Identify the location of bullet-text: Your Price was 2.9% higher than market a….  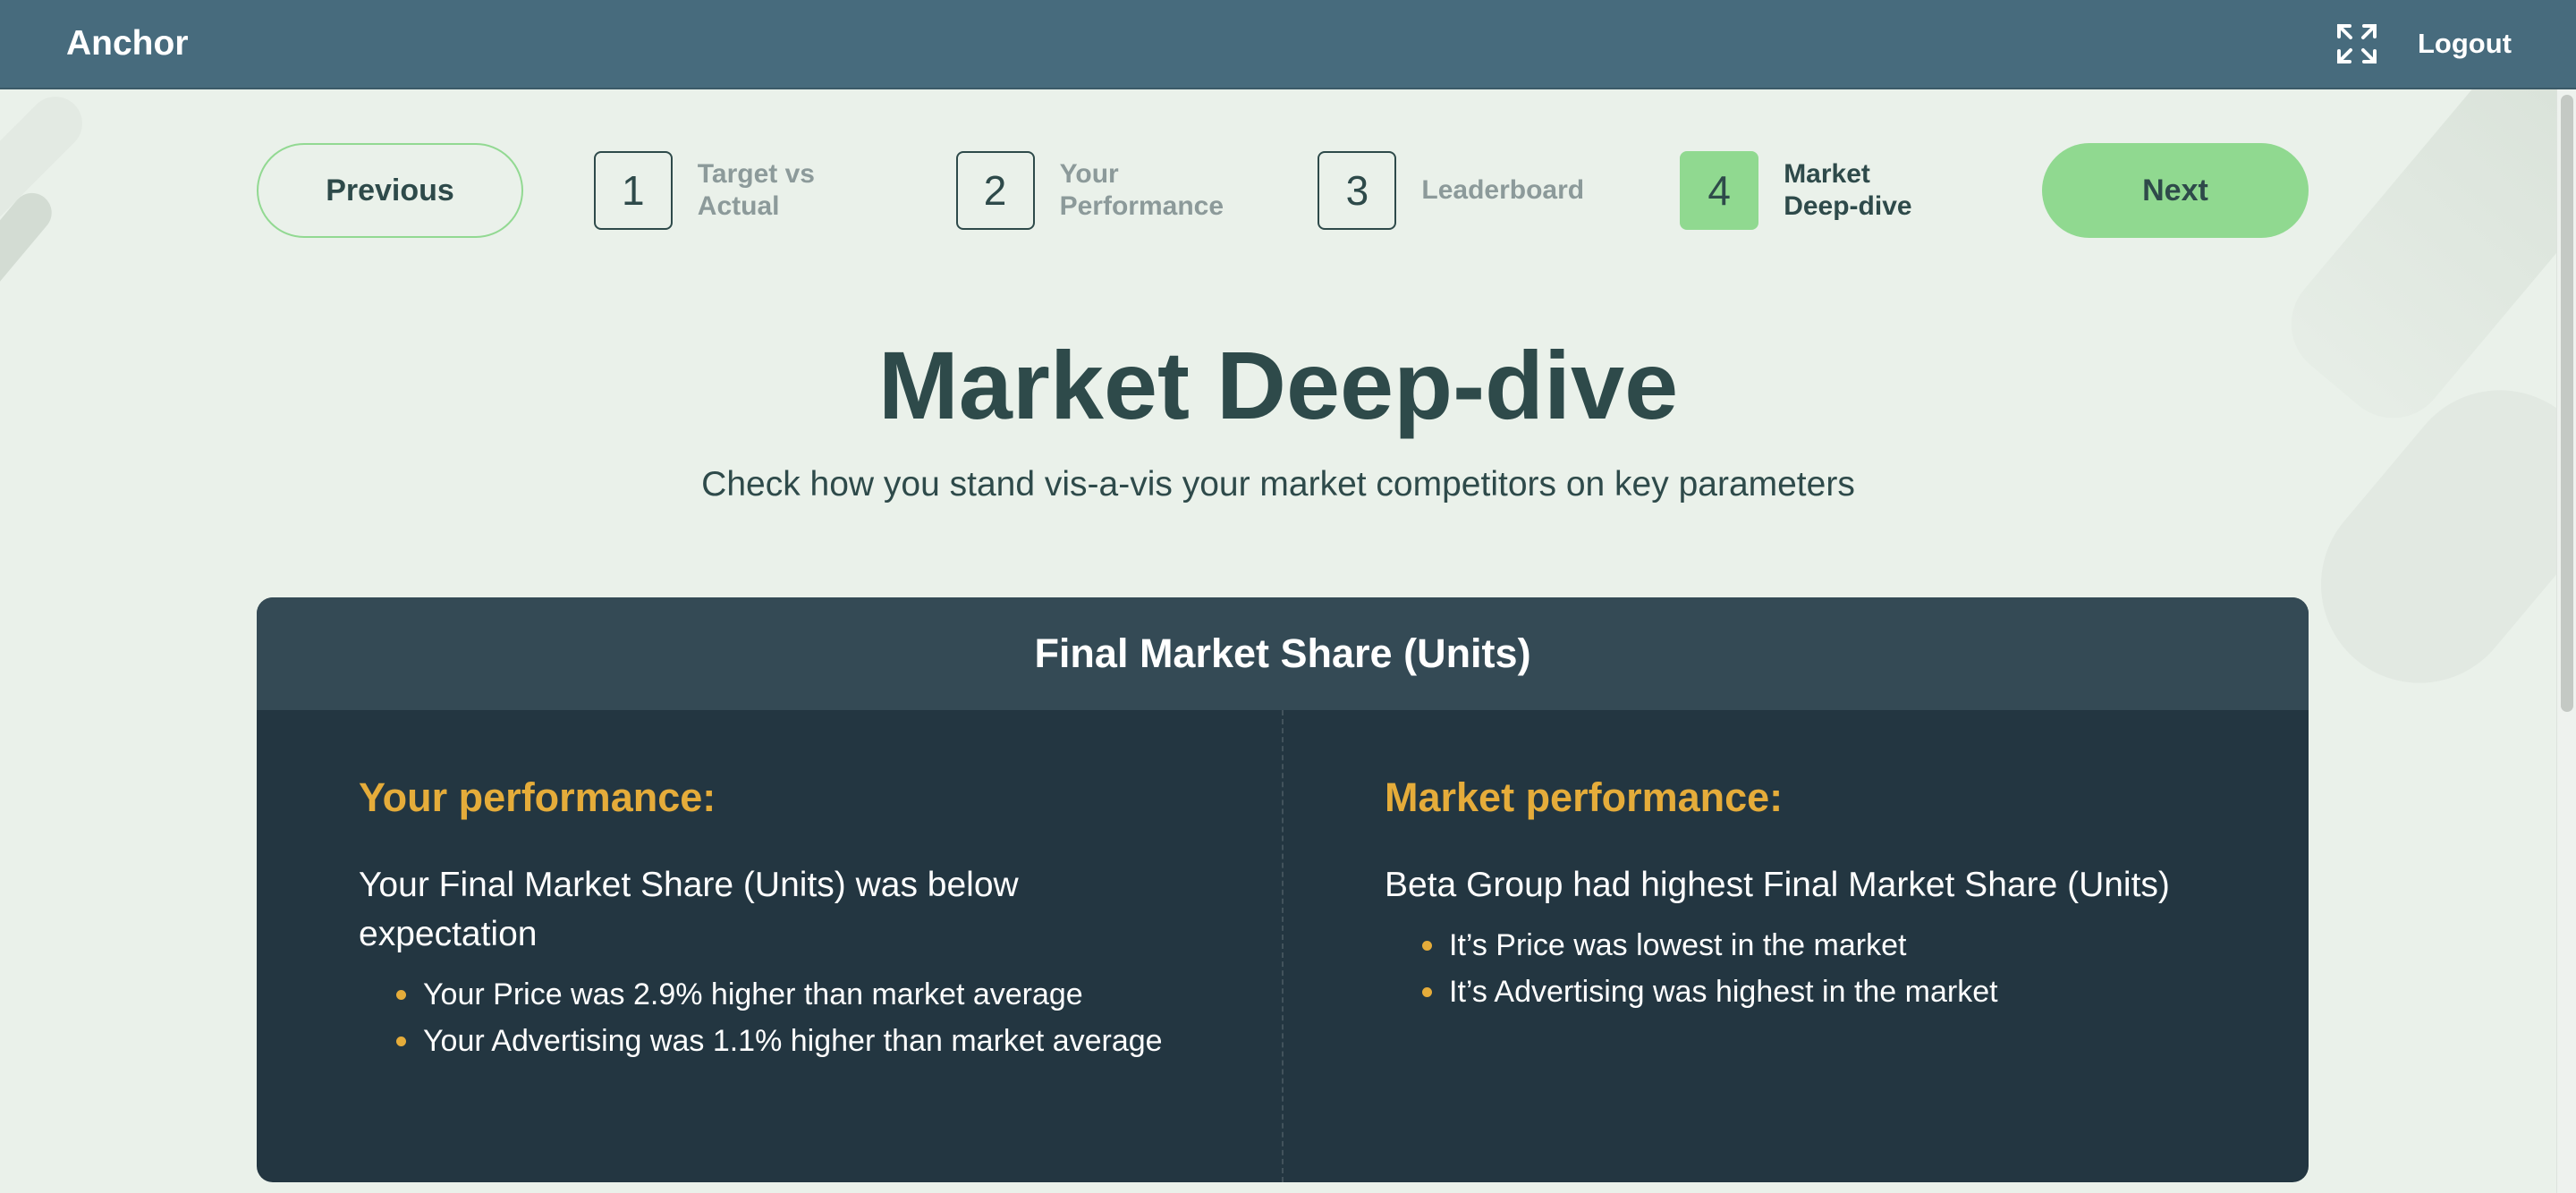
(753, 994).